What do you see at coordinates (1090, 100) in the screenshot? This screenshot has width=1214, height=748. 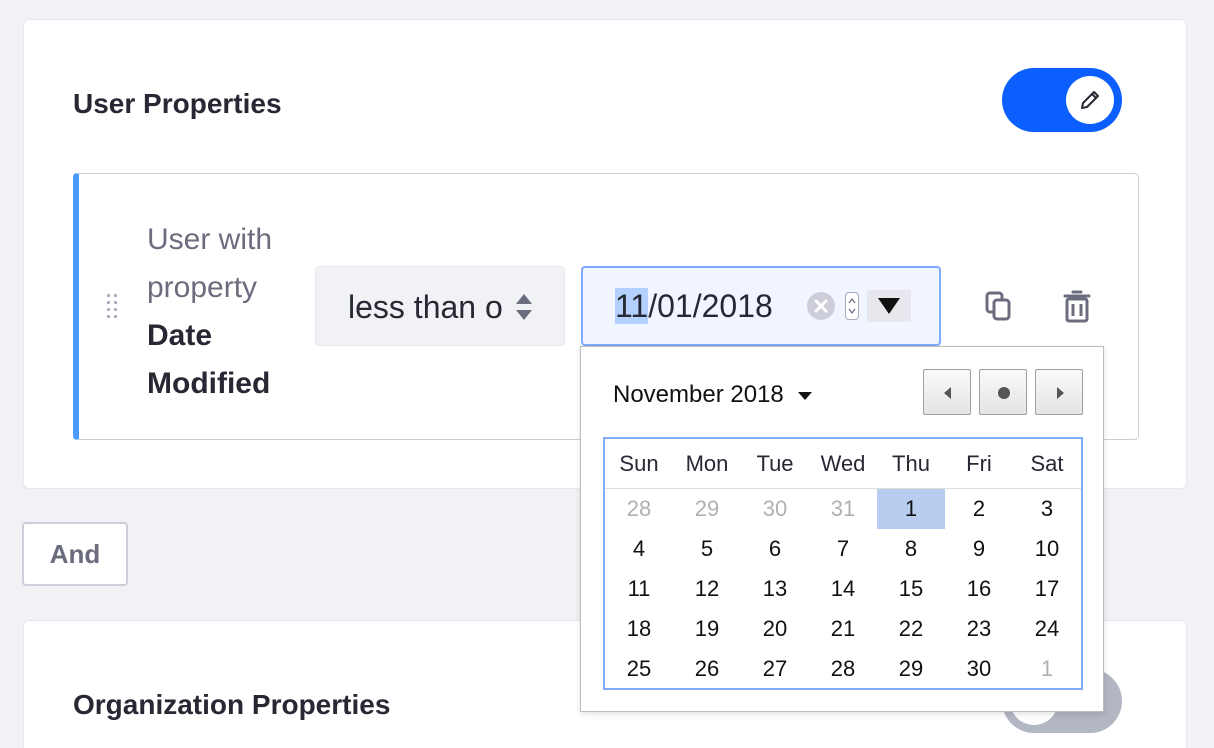 I see `toggle-knob` at bounding box center [1090, 100].